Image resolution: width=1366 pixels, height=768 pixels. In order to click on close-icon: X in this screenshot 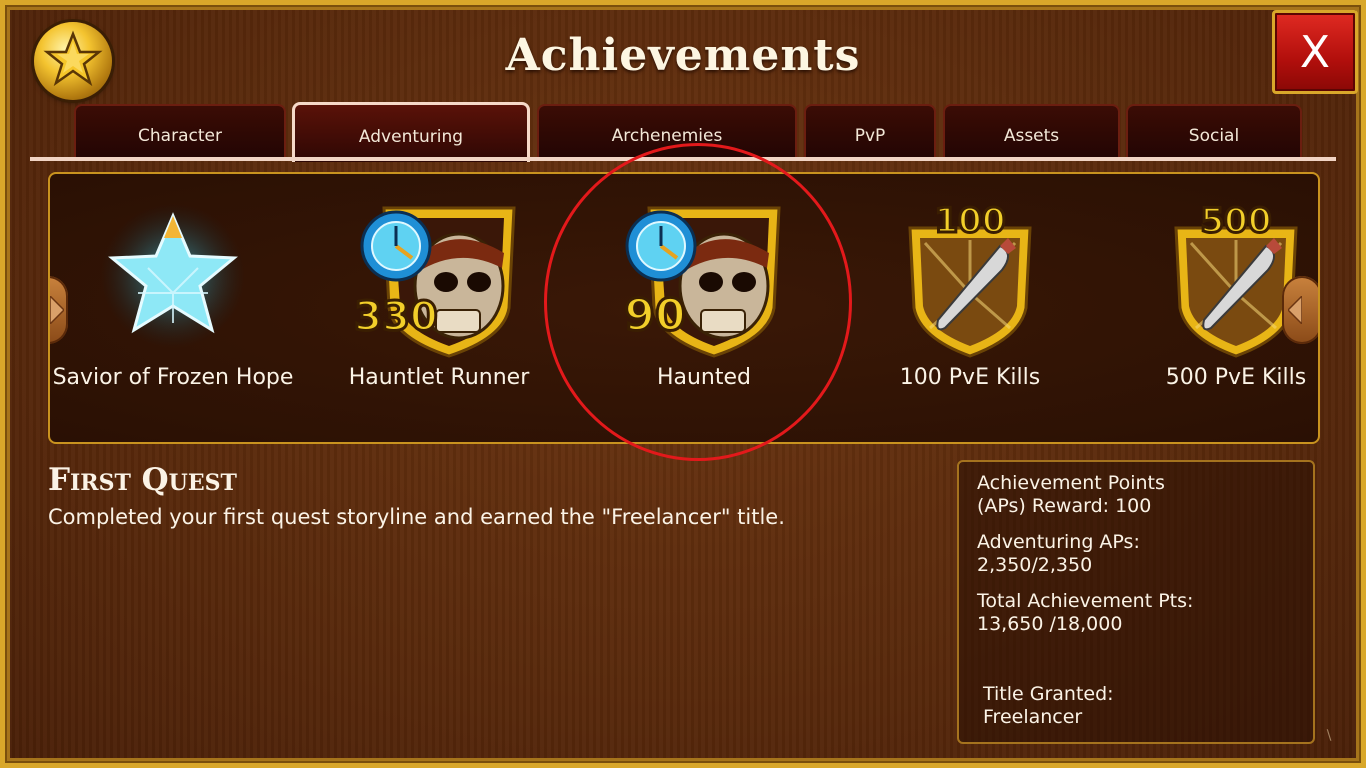, I will do `click(1315, 52)`.